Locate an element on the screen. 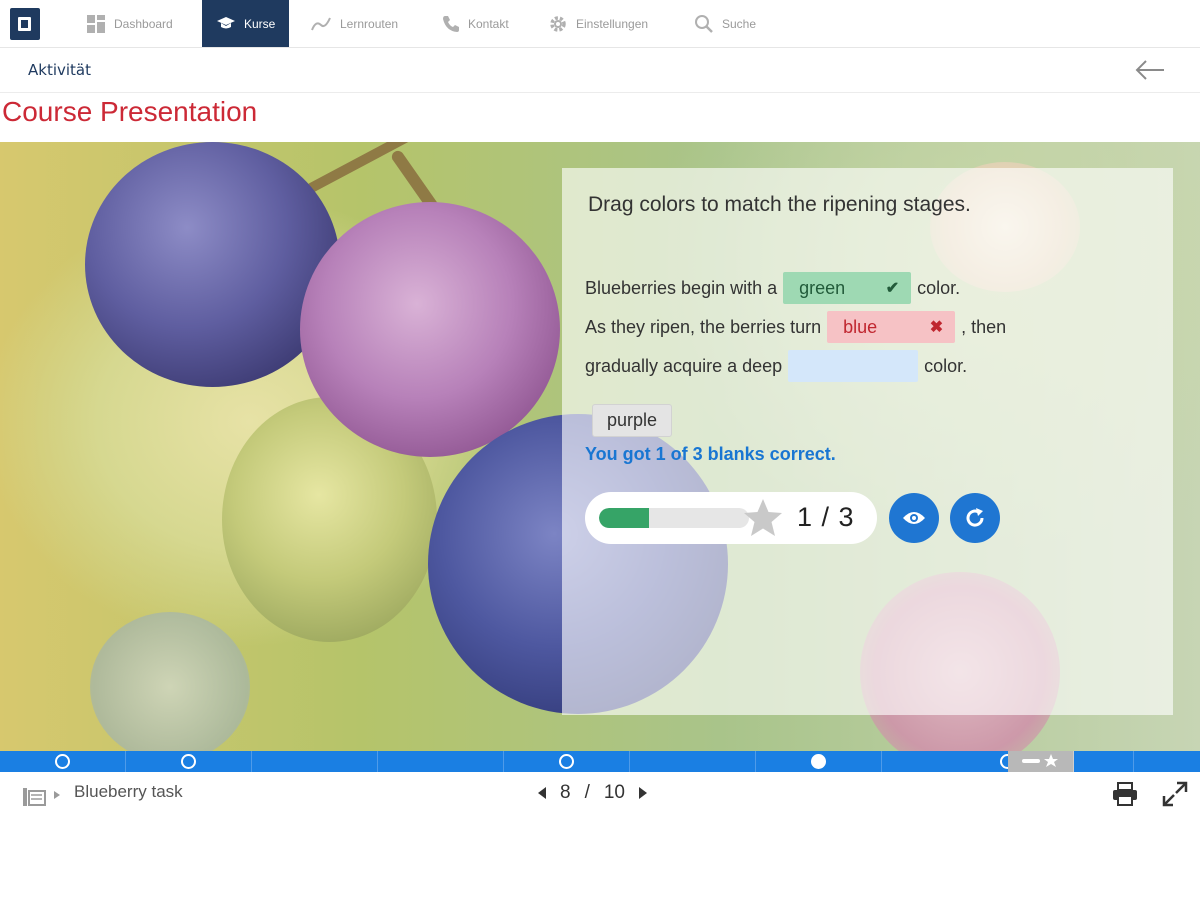 Image resolution: width=1200 pixels, height=900 pixels. nav-item-kontakt: Kontakt is located at coordinates (486, 23).